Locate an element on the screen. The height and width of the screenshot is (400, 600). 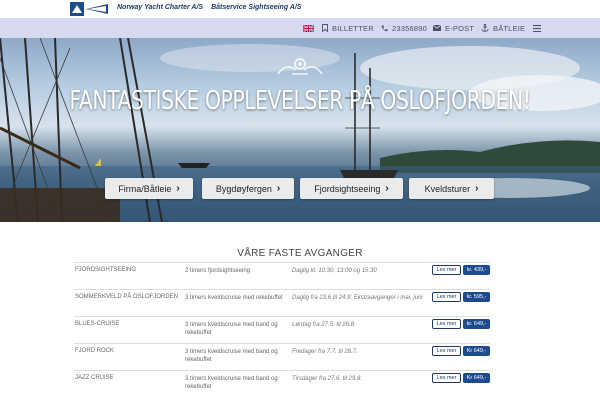
hero-button-label: Kveldsturer is located at coordinates (447, 188).